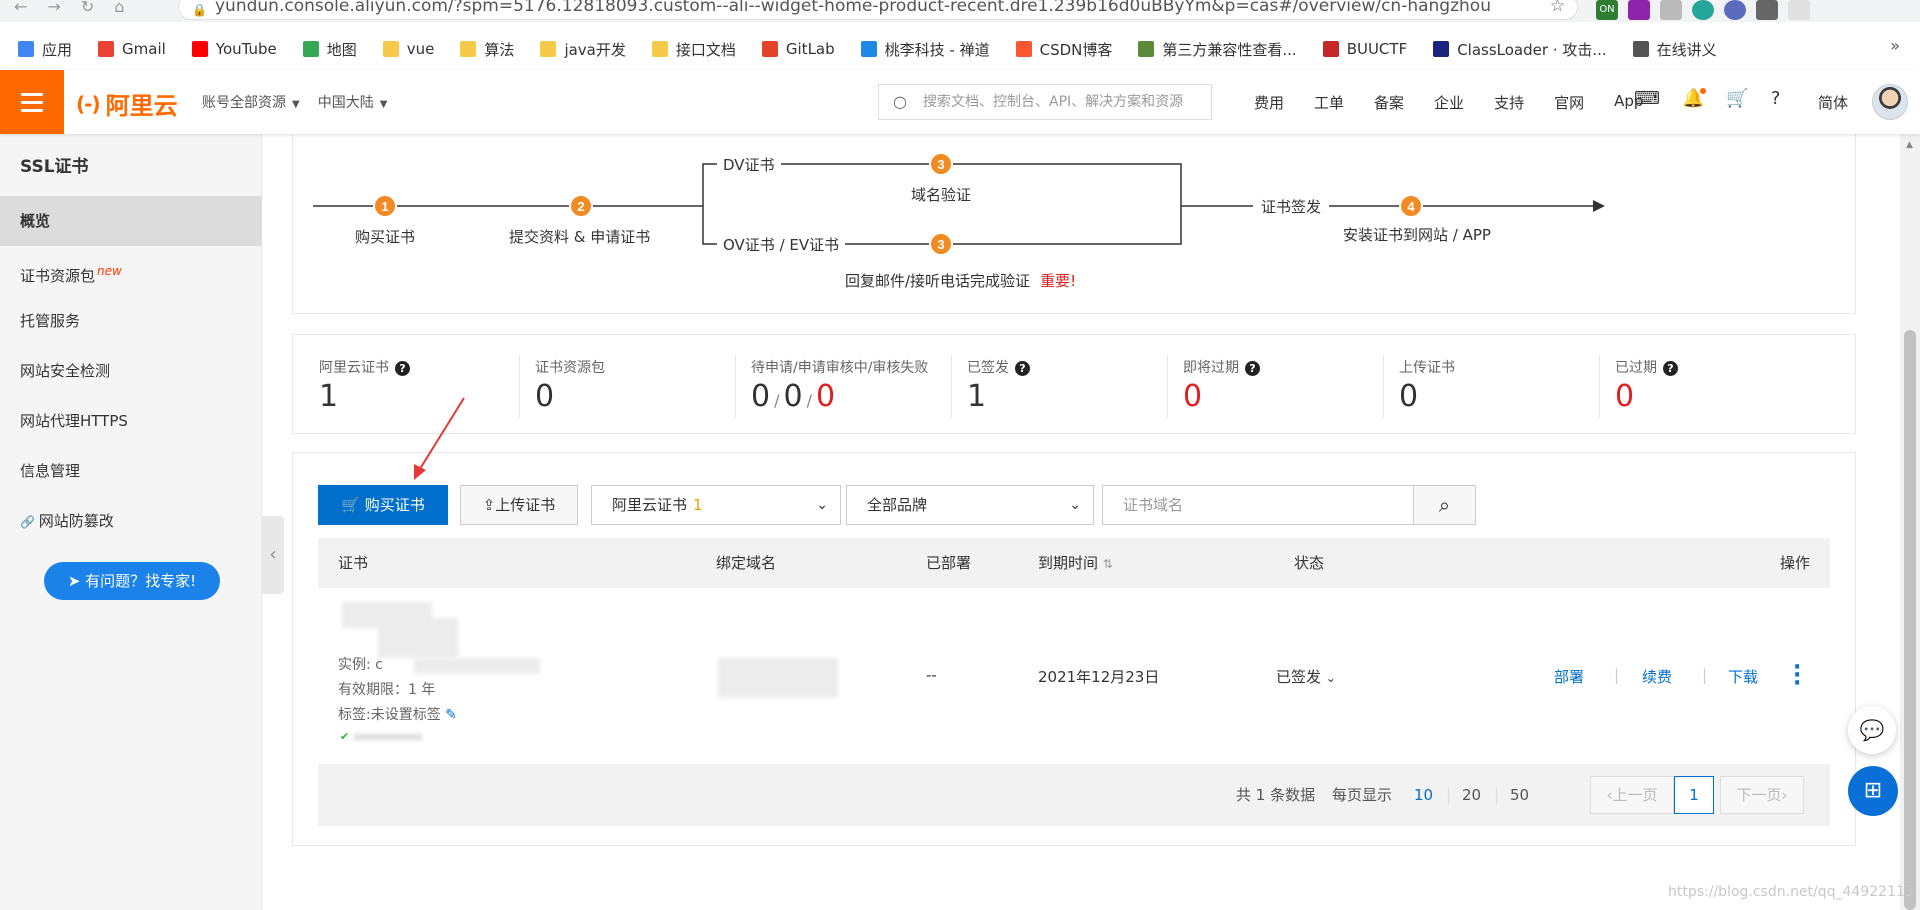 This screenshot has width=1920, height=910. Describe the element at coordinates (1519, 795) in the screenshot. I see `page-size-50: 50` at that location.